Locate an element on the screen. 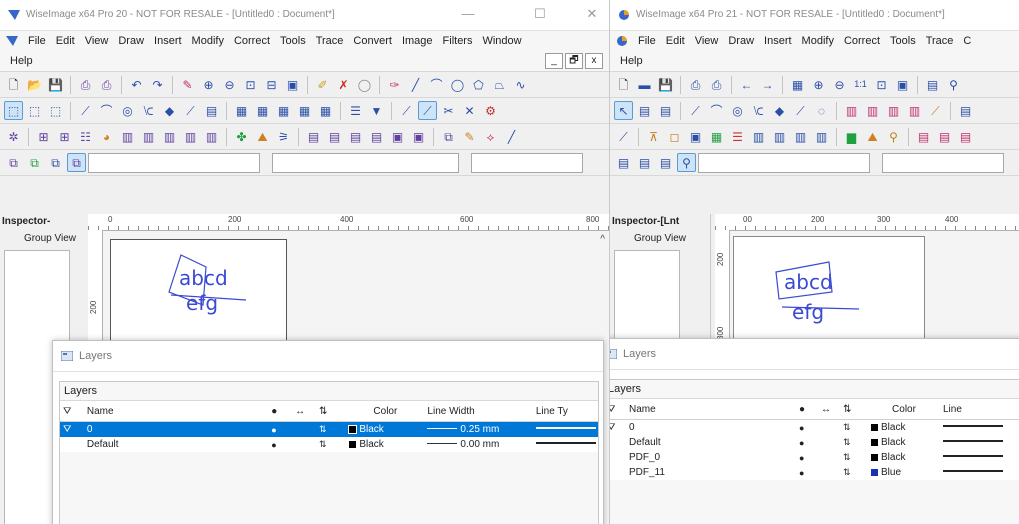  menu-draw: Draw is located at coordinates (741, 41).